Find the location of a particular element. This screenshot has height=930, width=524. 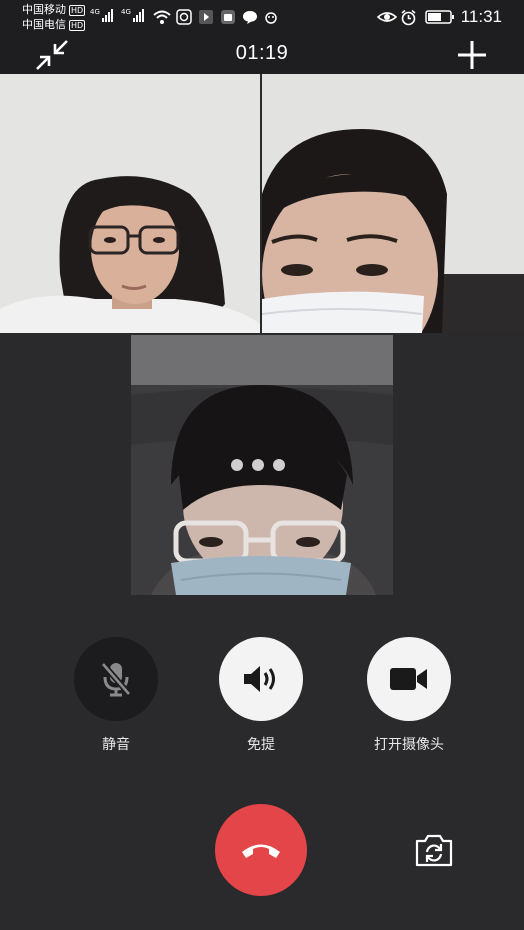

mic-off-icon is located at coordinates (116, 679).